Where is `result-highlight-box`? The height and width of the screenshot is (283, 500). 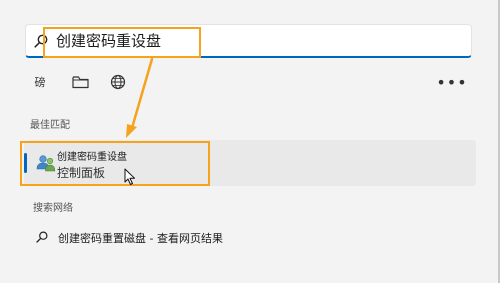 result-highlight-box is located at coordinates (115, 163).